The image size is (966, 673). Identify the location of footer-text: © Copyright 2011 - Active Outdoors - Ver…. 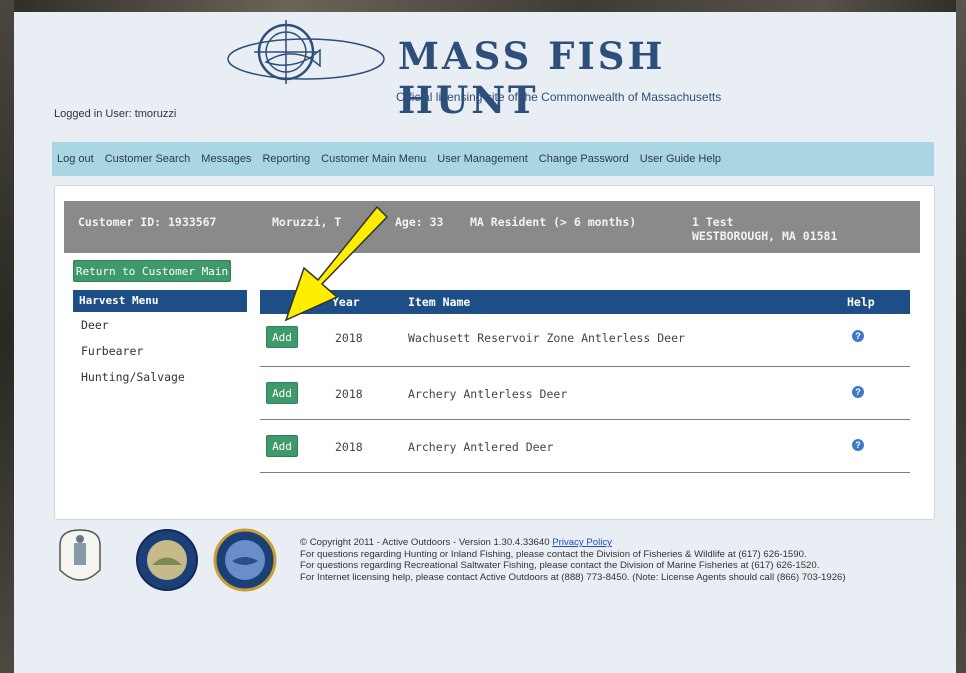
(573, 560).